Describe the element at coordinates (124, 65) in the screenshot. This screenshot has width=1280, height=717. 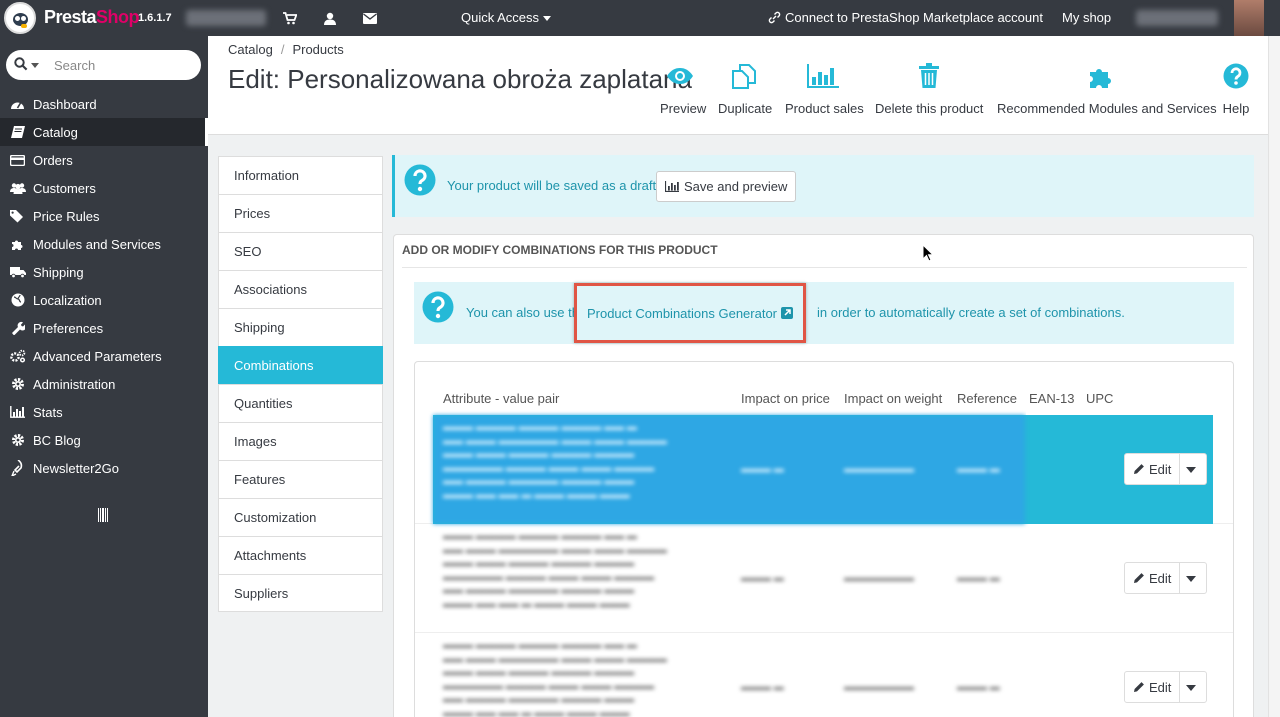
I see `search-input` at that location.